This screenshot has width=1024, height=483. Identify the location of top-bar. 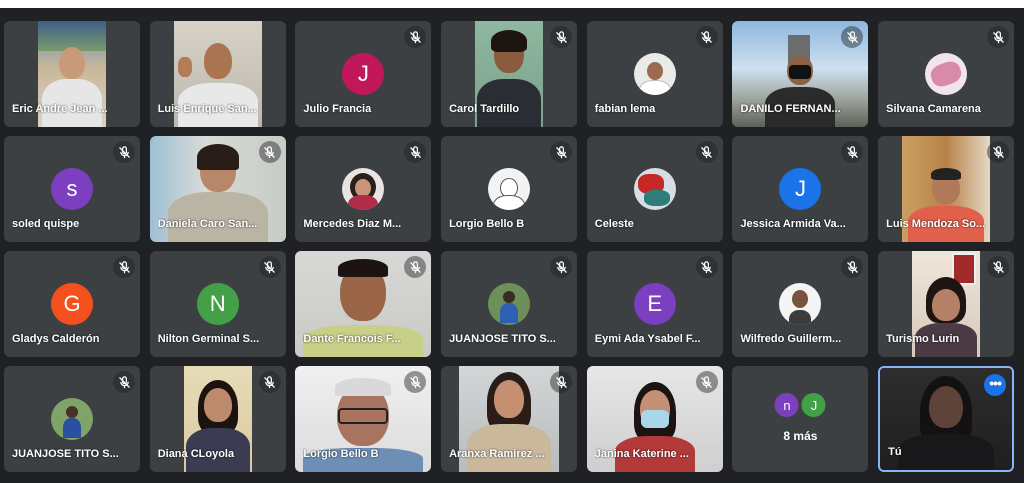
(512, 4).